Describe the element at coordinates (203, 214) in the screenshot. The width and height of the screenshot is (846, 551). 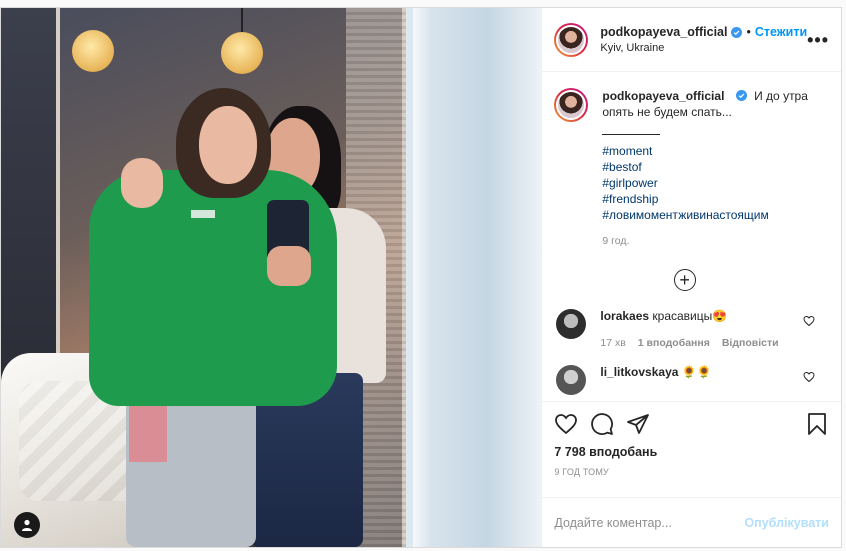
I see `photo-sweater-logo` at that location.